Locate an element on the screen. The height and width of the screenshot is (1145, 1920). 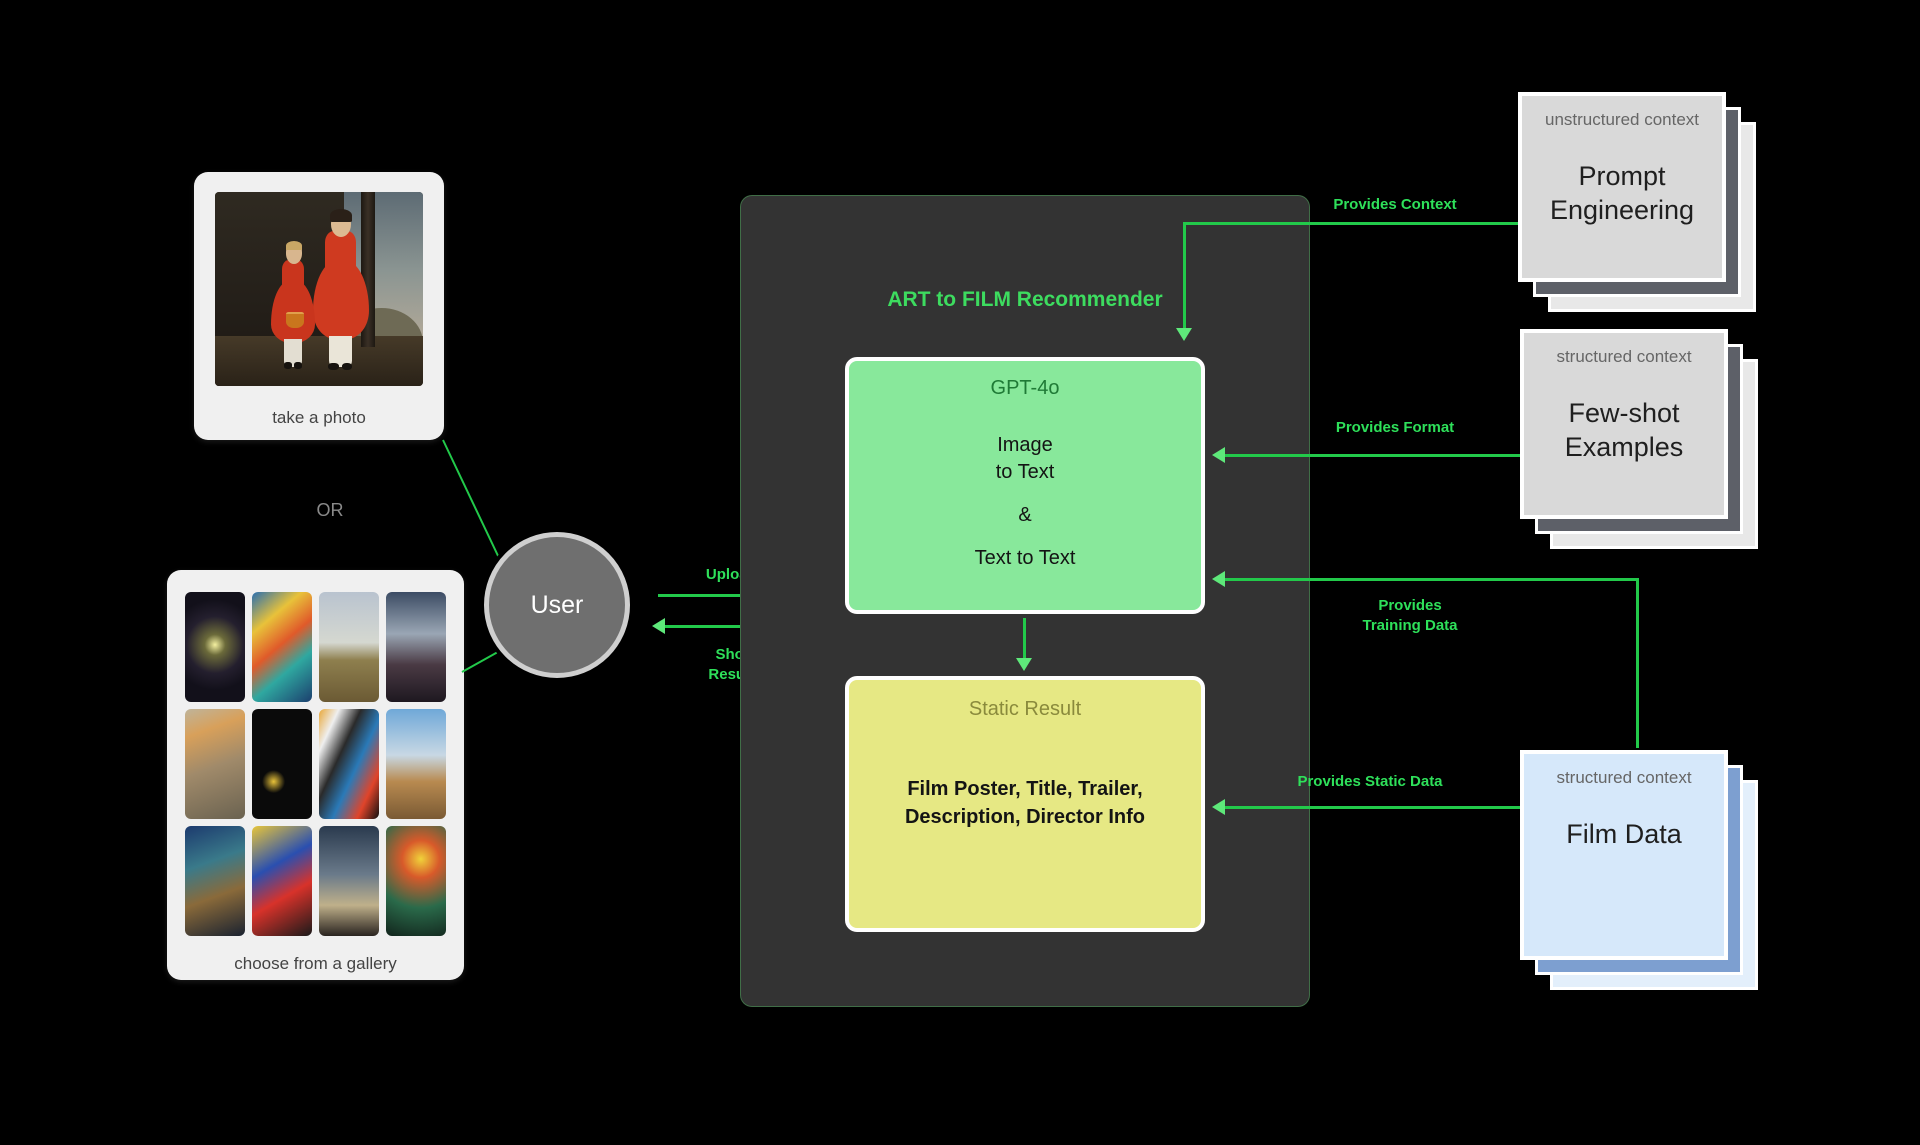
film-data-stack: structured context Film Data is located at coordinates (1639, 870).